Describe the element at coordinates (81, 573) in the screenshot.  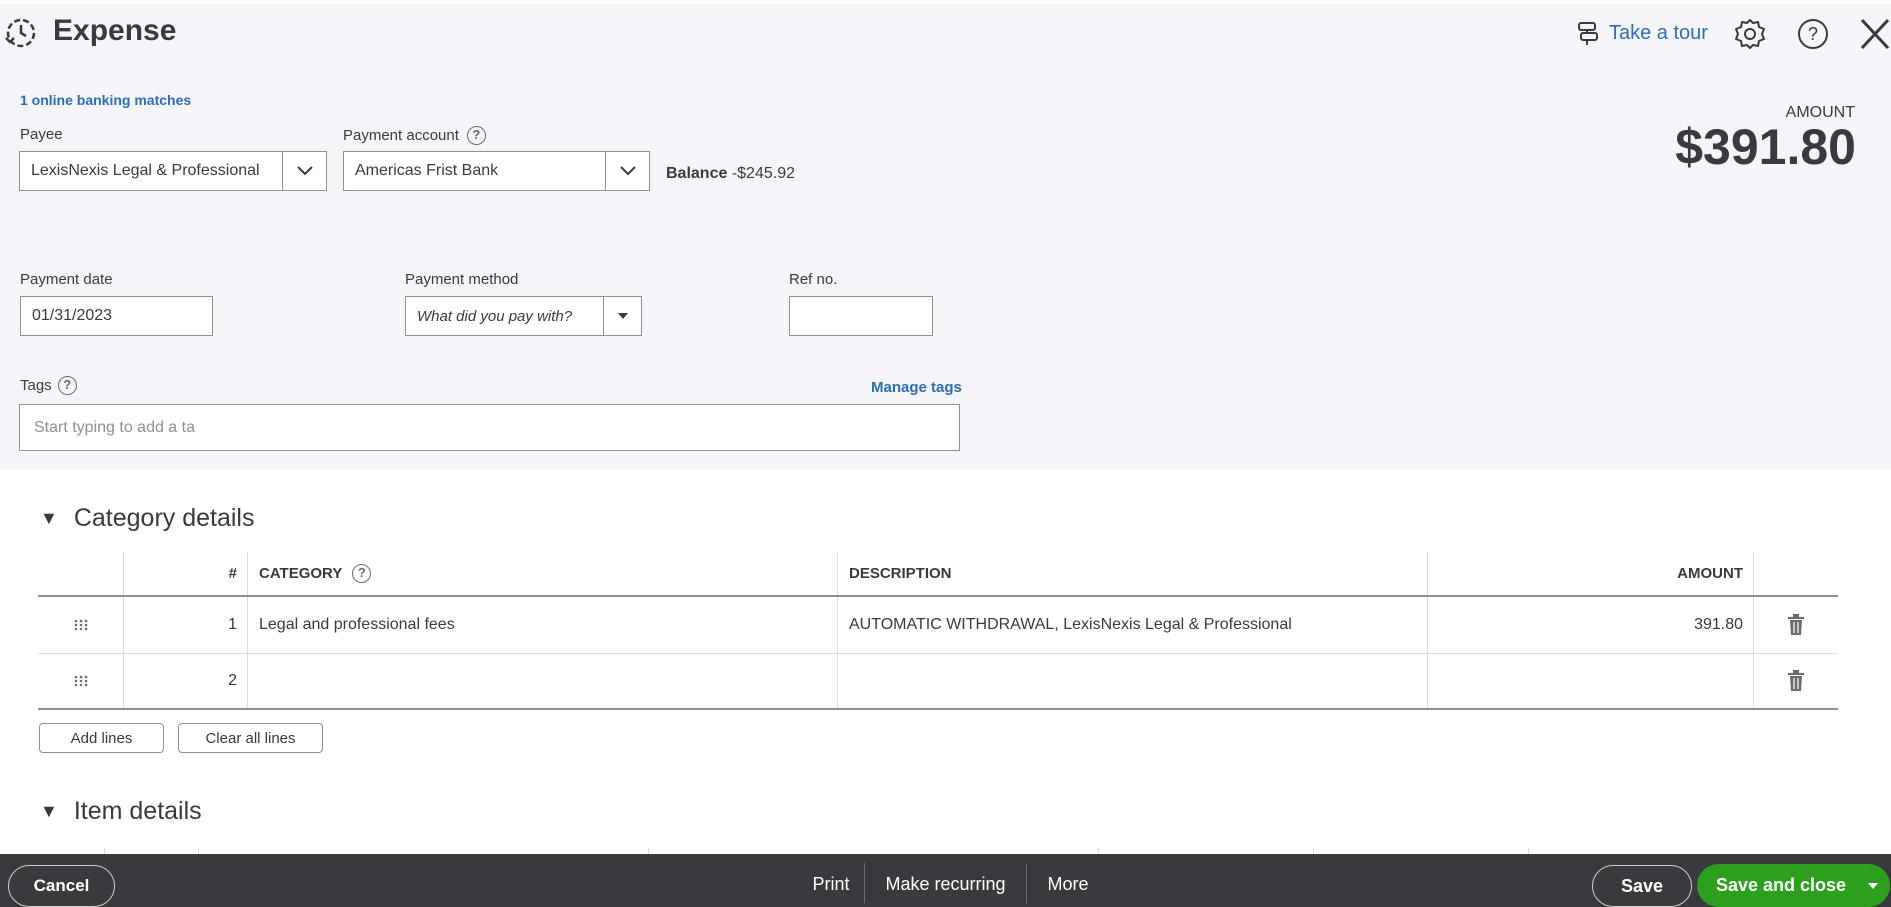
I see `drag-column-header` at that location.